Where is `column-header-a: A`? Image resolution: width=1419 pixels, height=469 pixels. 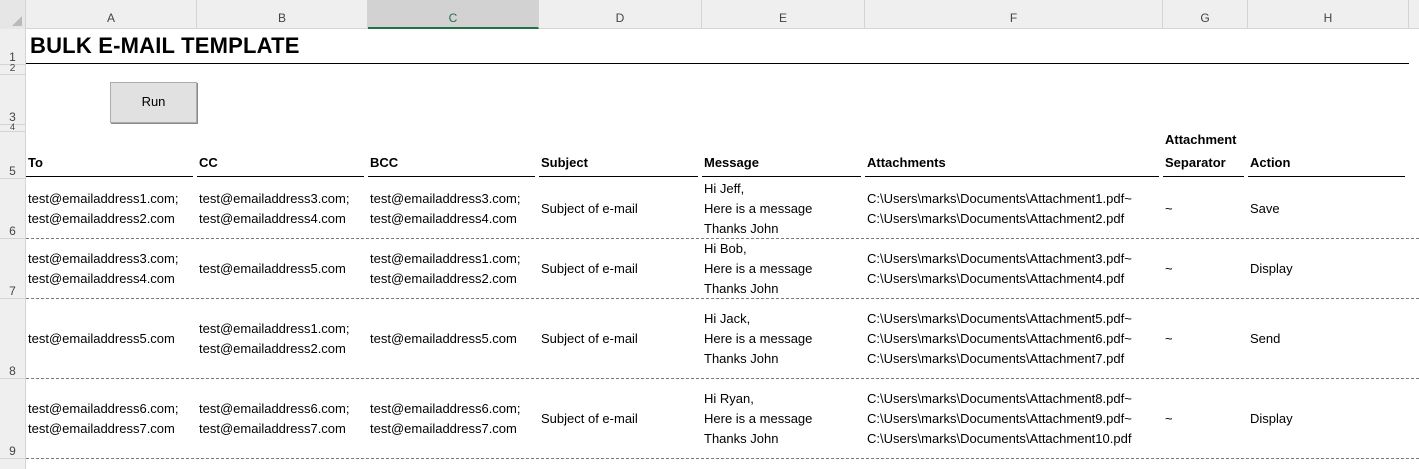 column-header-a: A is located at coordinates (111, 14).